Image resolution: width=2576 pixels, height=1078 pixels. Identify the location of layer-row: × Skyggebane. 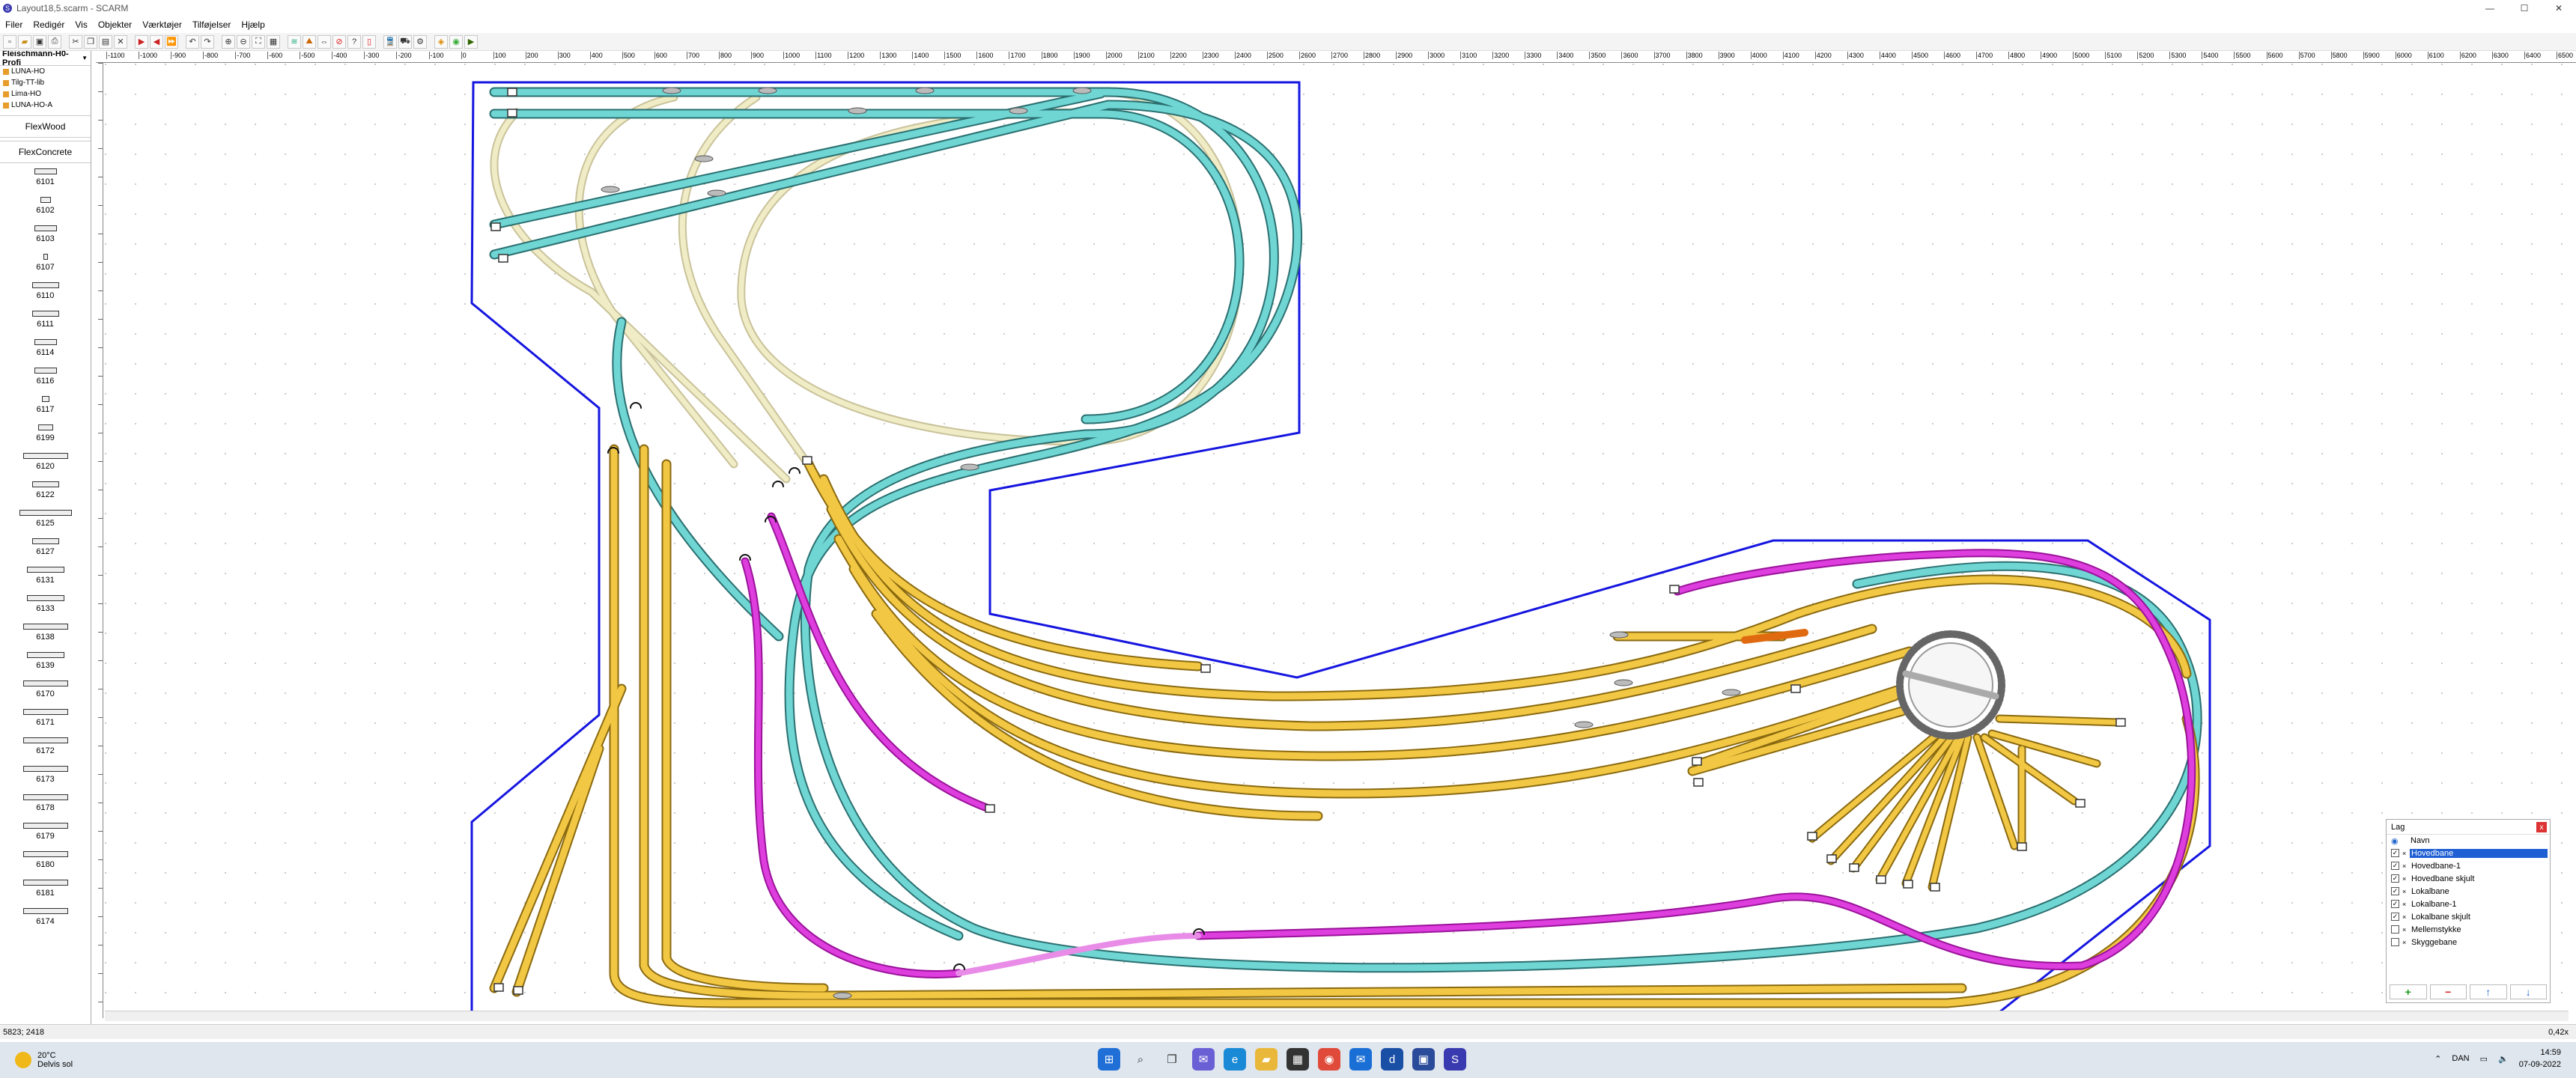
(2468, 942).